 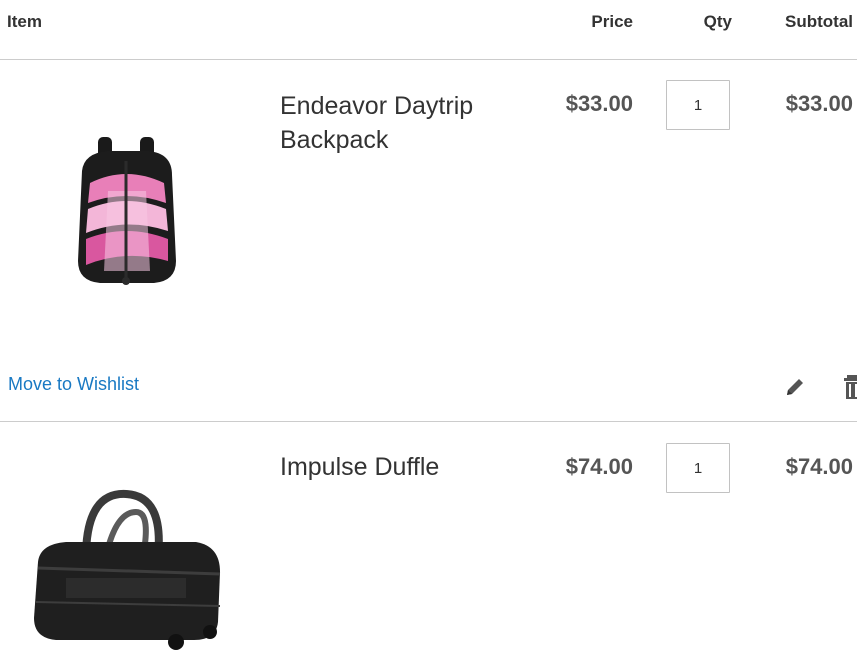 I want to click on move-to-wishlist-link: Move to Wishlist, so click(x=73, y=384).